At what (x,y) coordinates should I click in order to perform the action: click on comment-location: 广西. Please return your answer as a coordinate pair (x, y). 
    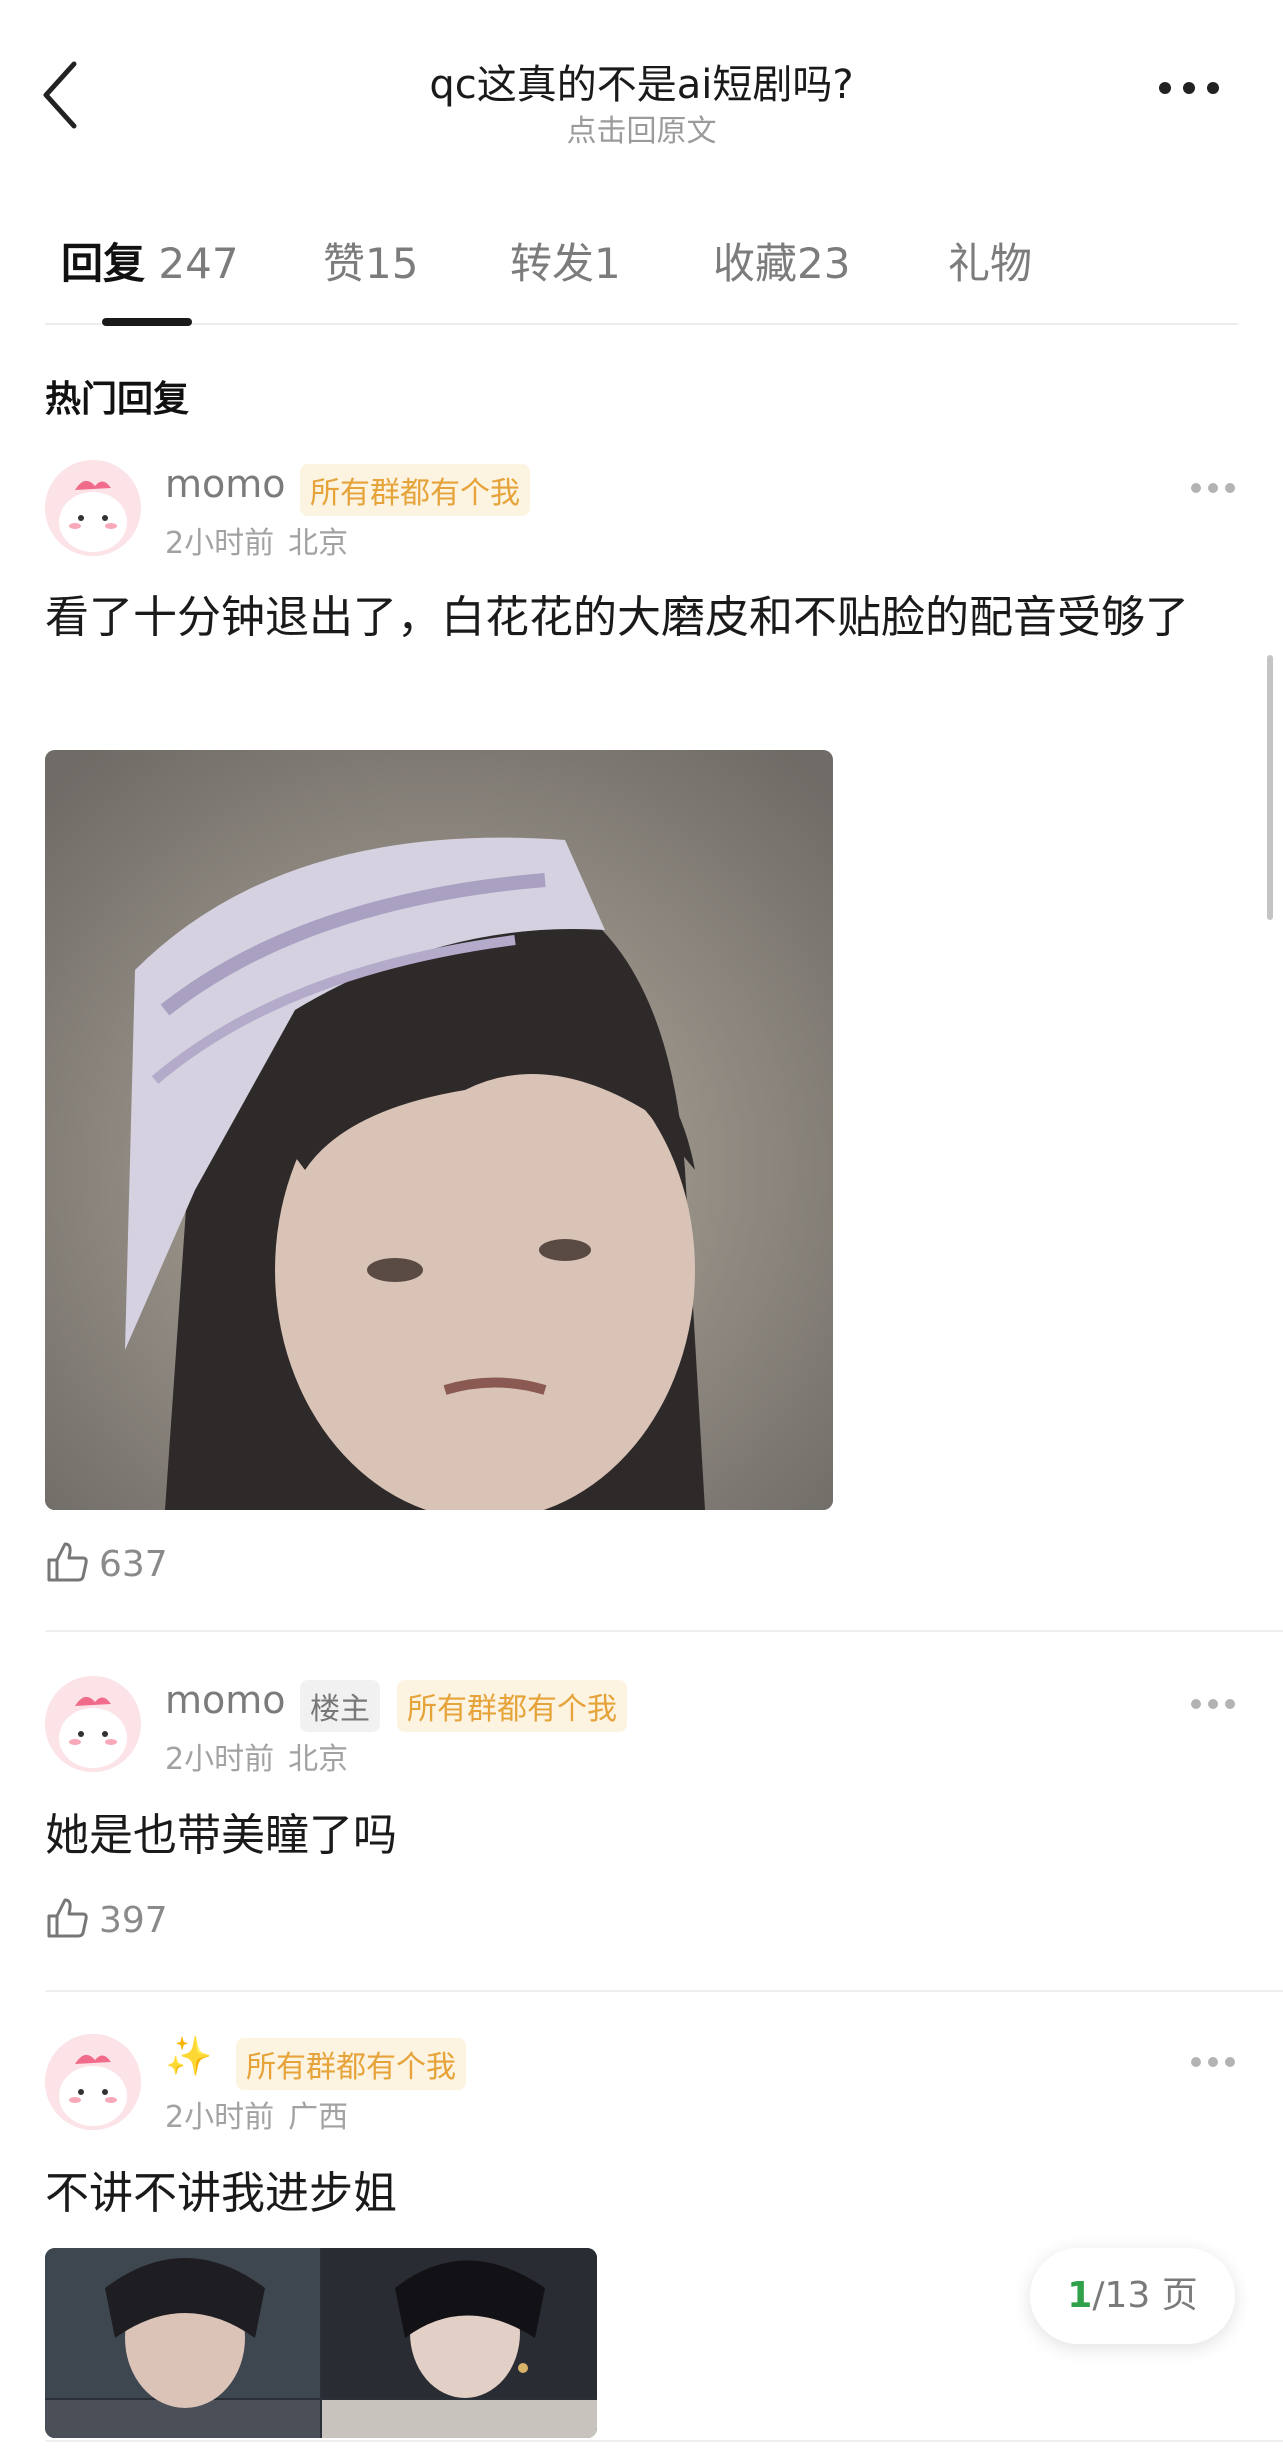
    Looking at the image, I should click on (318, 2117).